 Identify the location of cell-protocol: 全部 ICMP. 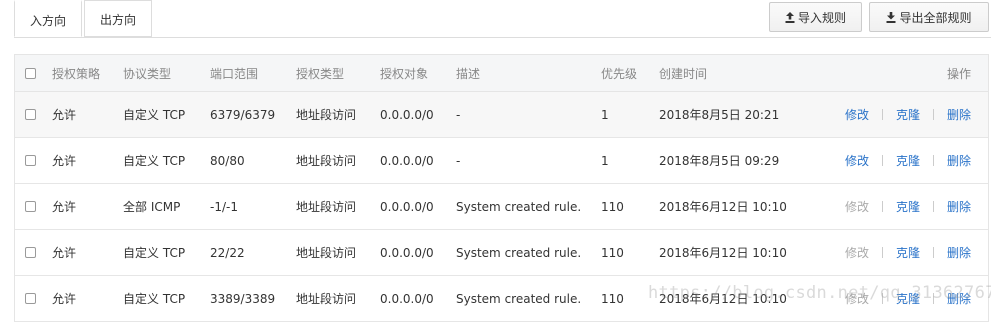
(152, 207).